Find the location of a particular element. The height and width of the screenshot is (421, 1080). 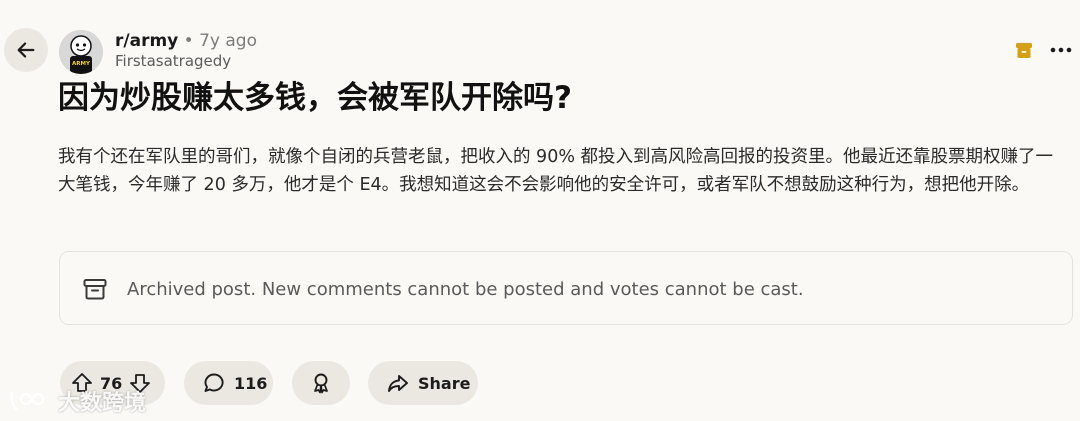

award-ribbon-icon is located at coordinates (321, 383).